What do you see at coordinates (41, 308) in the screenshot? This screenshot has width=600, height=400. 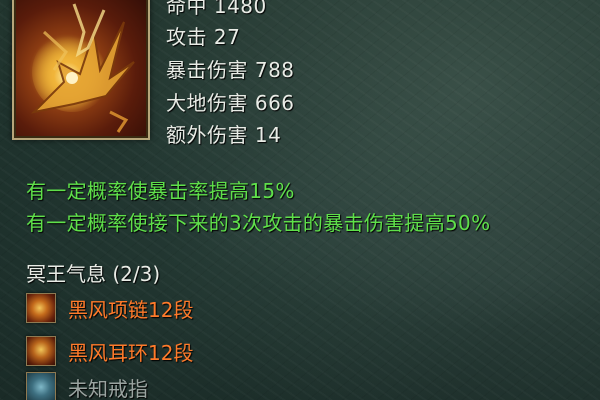 I see `necklace-icon` at bounding box center [41, 308].